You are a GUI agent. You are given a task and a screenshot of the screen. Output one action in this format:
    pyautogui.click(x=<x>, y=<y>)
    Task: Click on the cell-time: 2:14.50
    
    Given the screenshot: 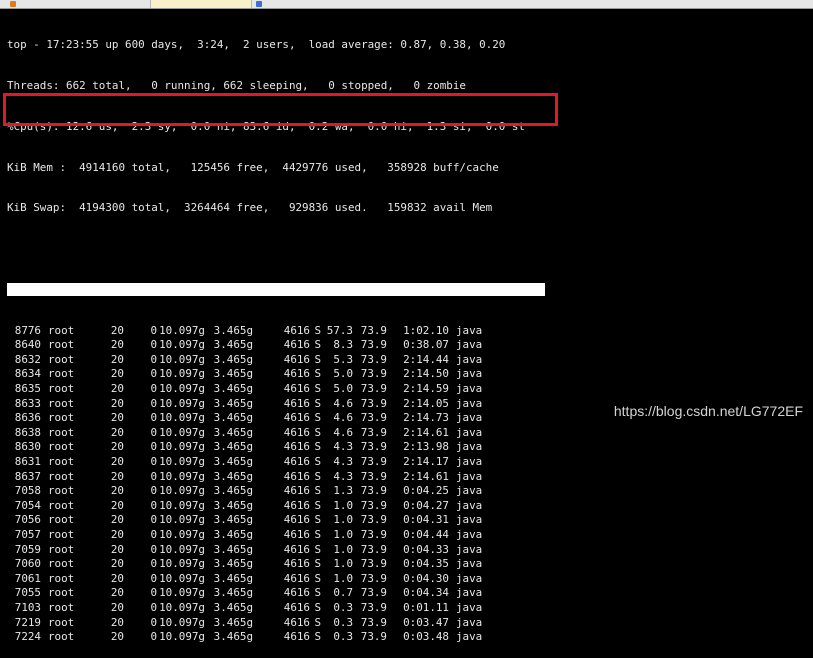 What is the action you would take?
    pyautogui.click(x=426, y=374)
    